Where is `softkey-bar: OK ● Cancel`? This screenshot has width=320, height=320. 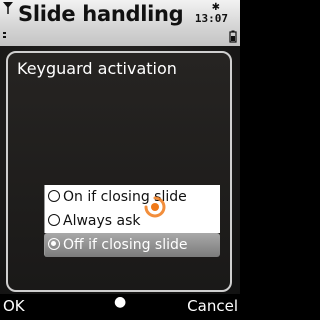
softkey-bar: OK ● Cancel is located at coordinates (120, 307).